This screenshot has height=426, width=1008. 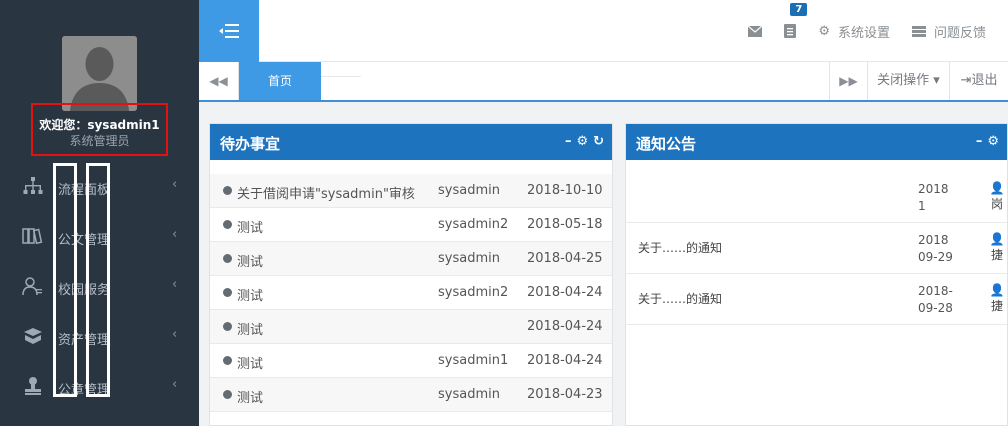 What do you see at coordinates (922, 206) in the screenshot?
I see `date-day: 1` at bounding box center [922, 206].